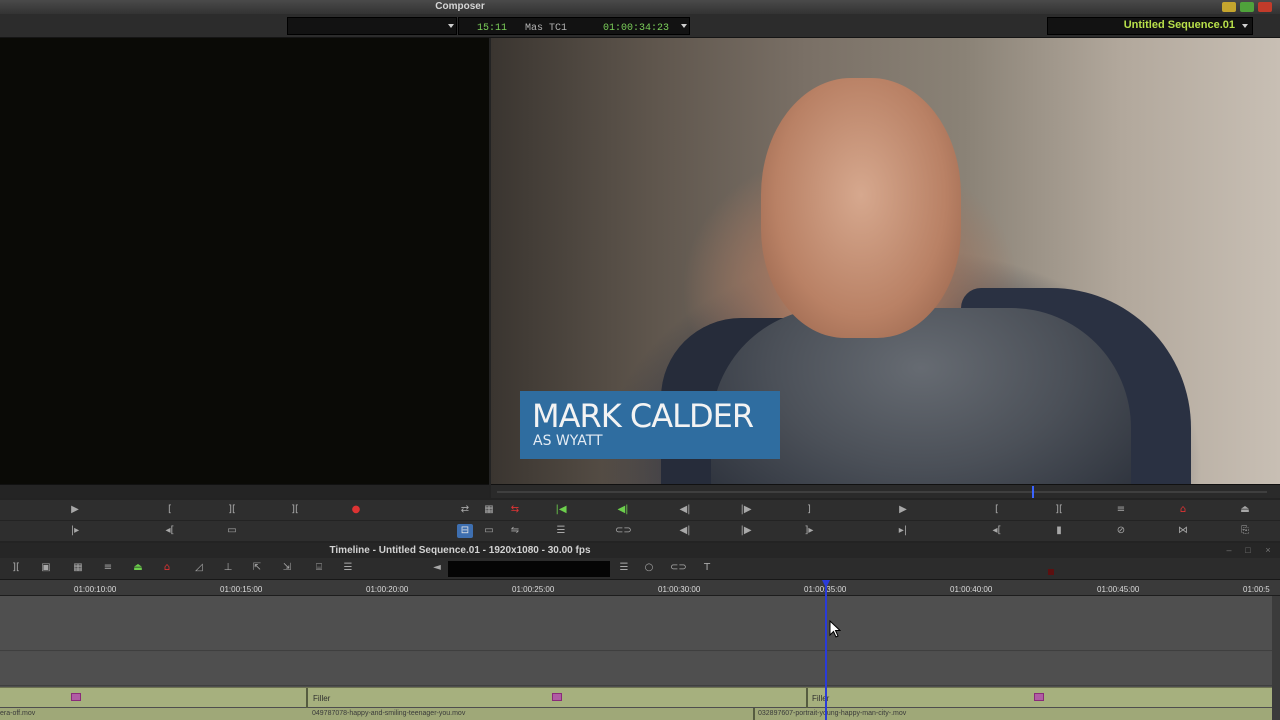 This screenshot has width=1280, height=720. Describe the element at coordinates (492, 28) in the screenshot. I see `duration-readout: 15:11` at that location.